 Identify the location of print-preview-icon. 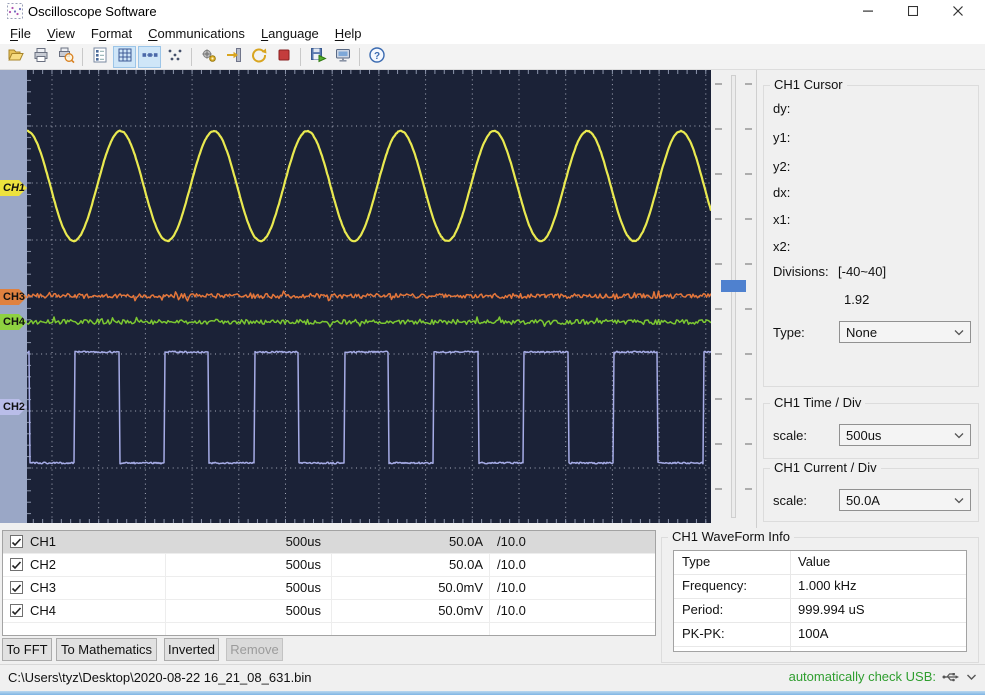
(66, 56).